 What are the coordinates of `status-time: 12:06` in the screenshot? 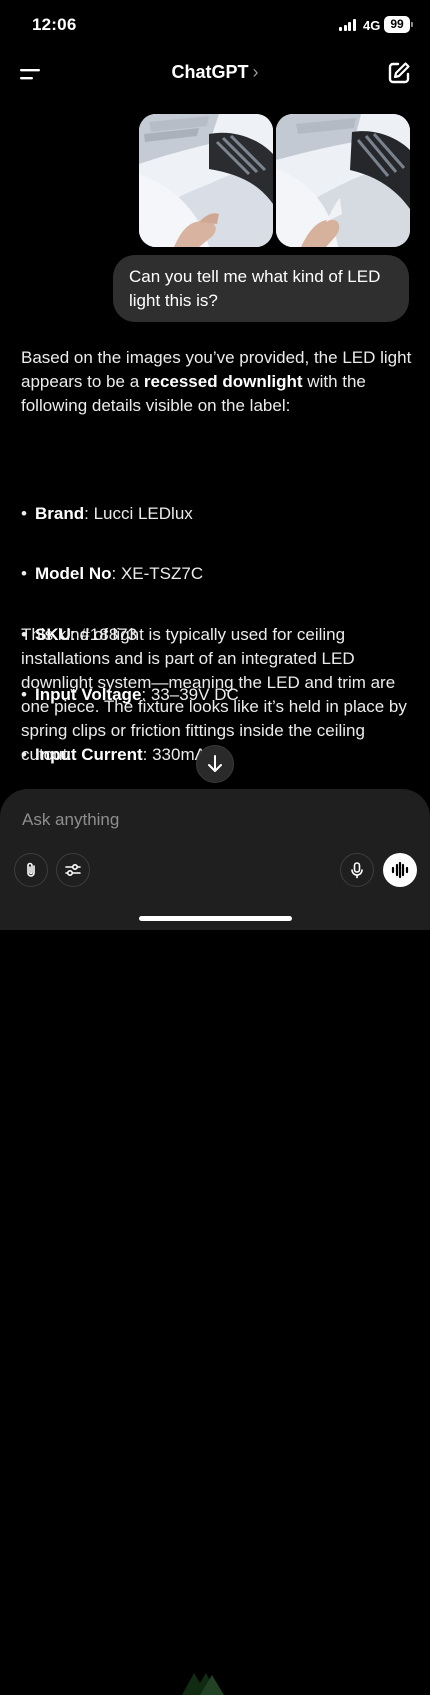 It's located at (54, 24).